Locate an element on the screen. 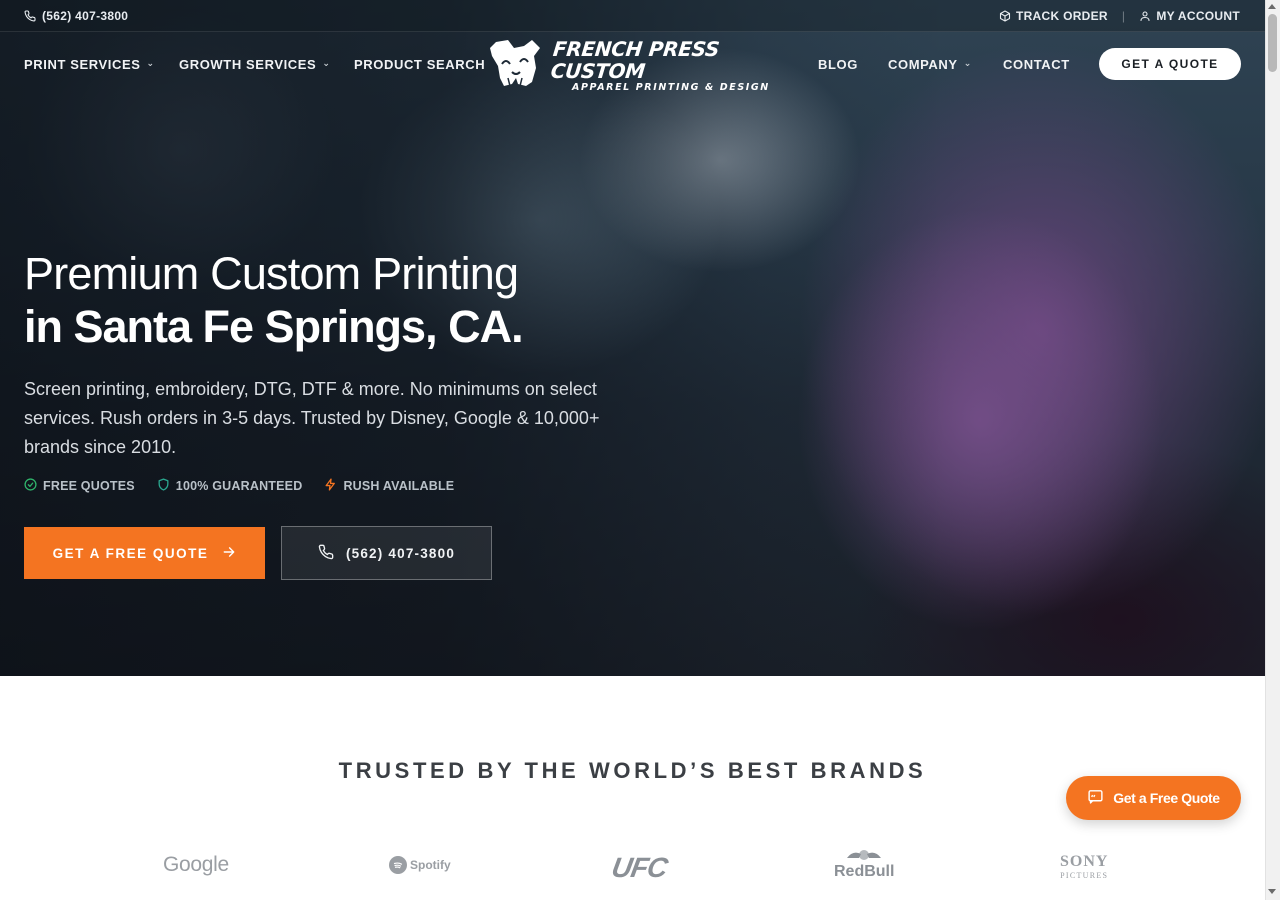 The width and height of the screenshot is (1280, 900). box-icon is located at coordinates (1005, 16).